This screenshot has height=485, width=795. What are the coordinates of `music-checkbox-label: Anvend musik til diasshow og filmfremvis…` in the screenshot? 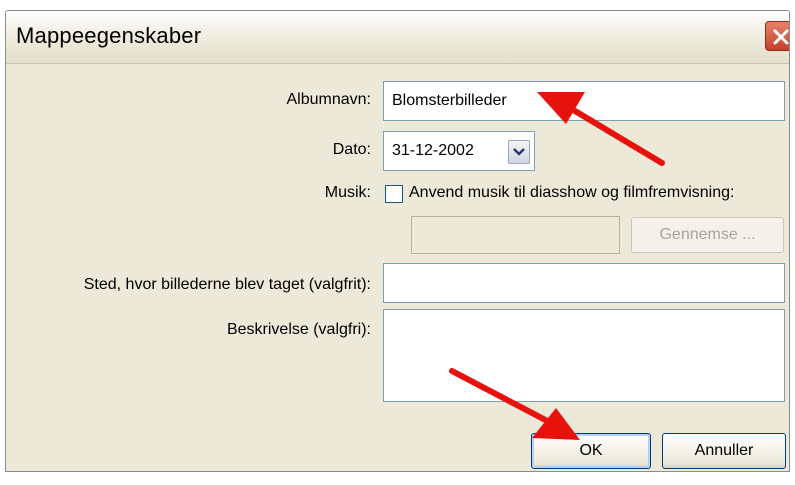 It's located at (571, 193).